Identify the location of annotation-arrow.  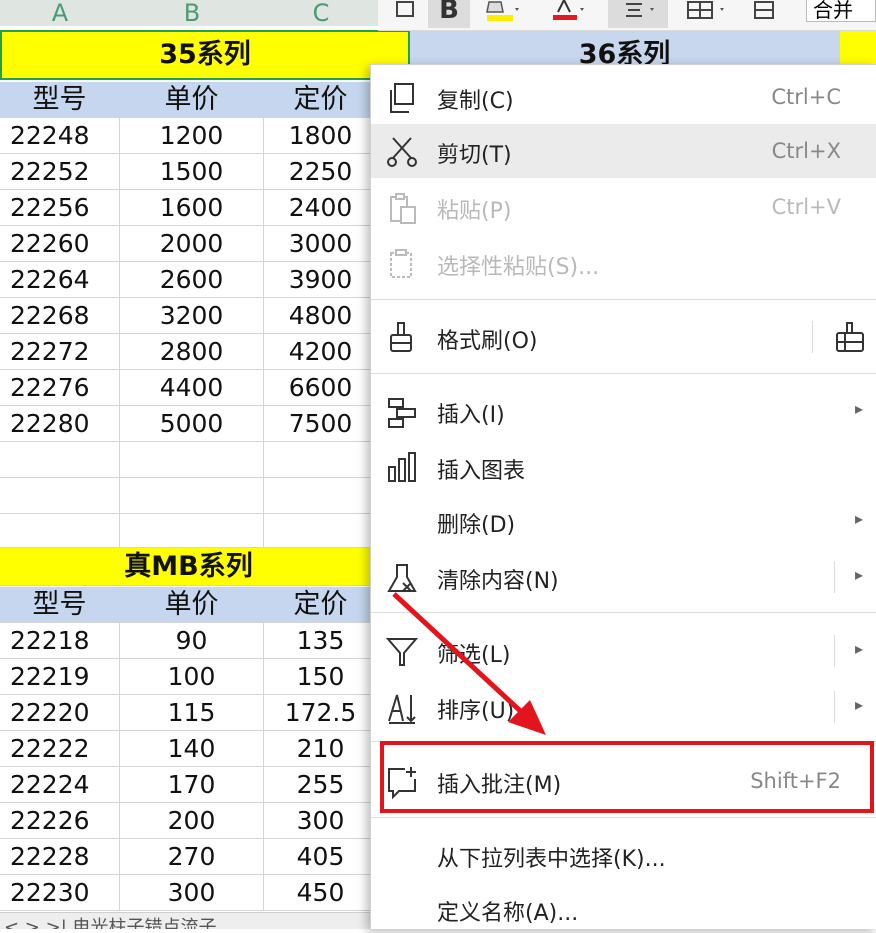
(469, 663).